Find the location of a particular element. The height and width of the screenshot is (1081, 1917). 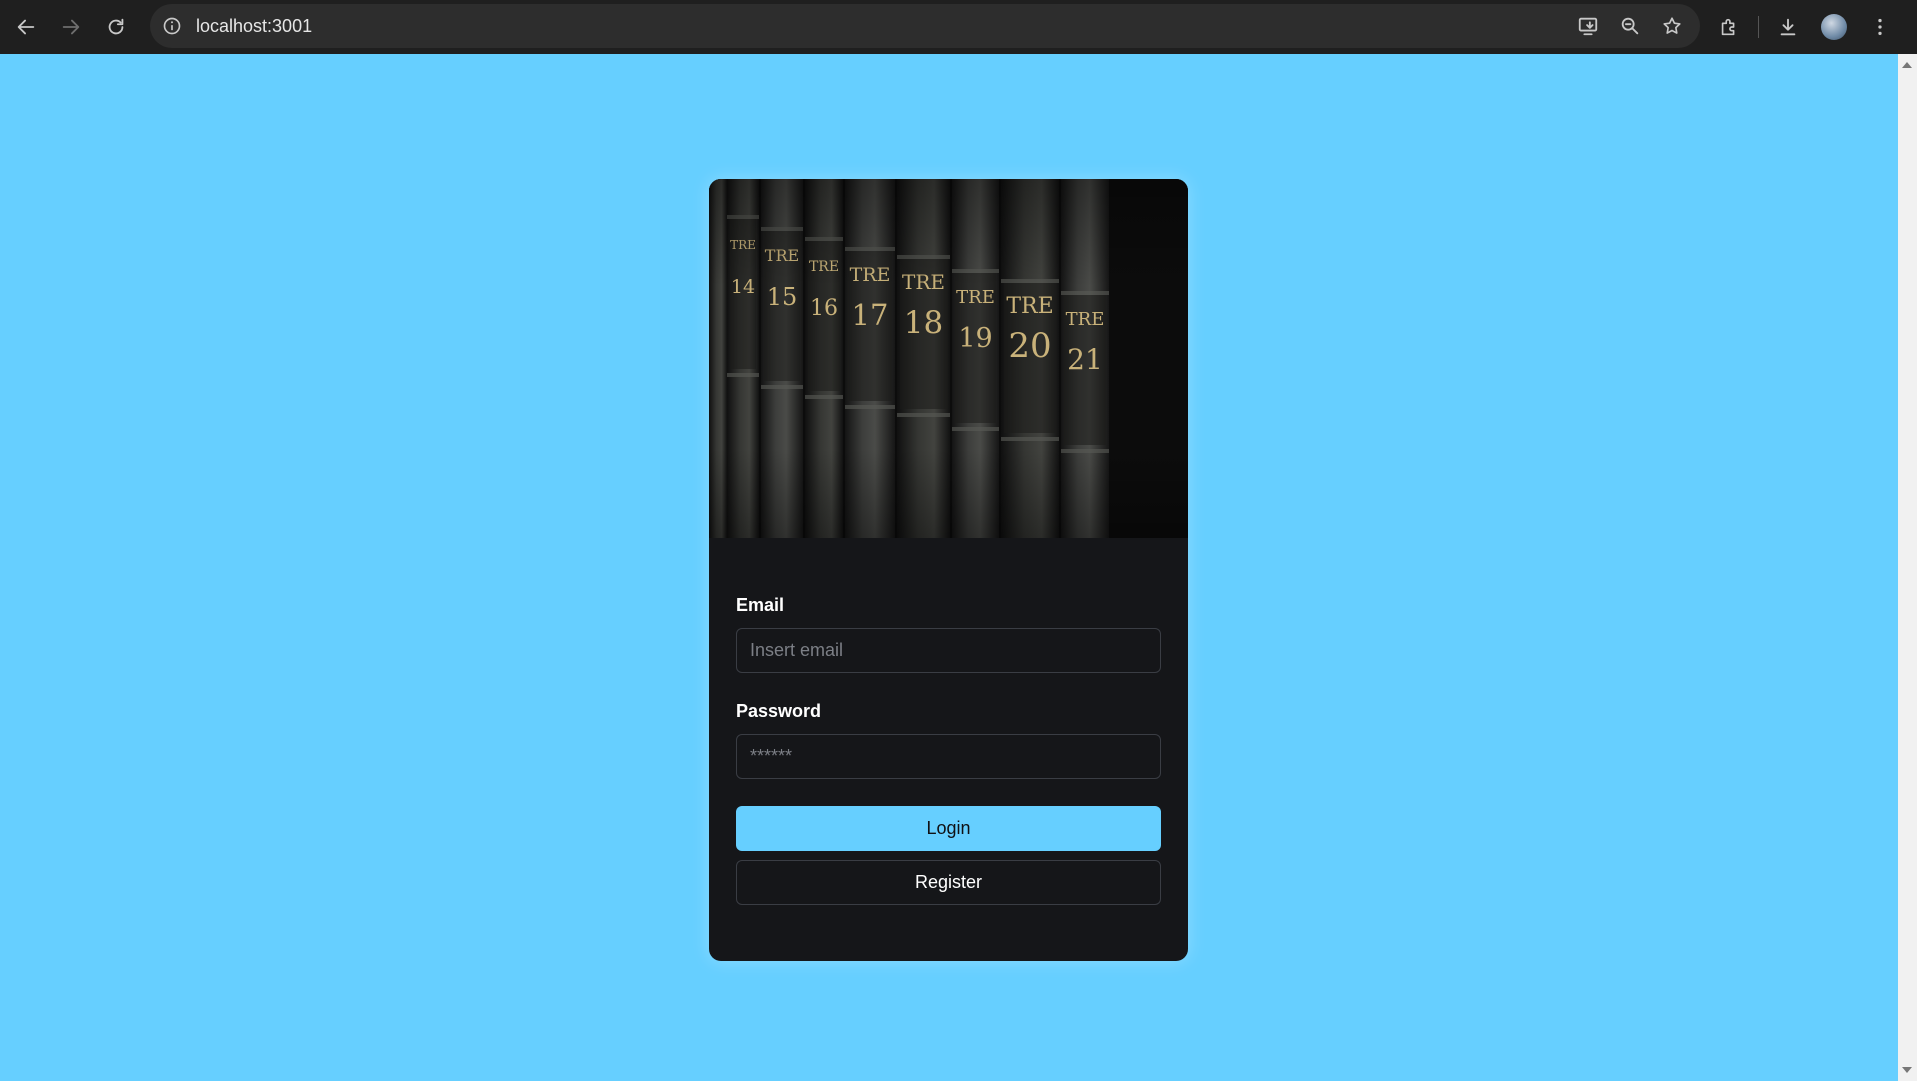

site-info-button is located at coordinates (172, 26).